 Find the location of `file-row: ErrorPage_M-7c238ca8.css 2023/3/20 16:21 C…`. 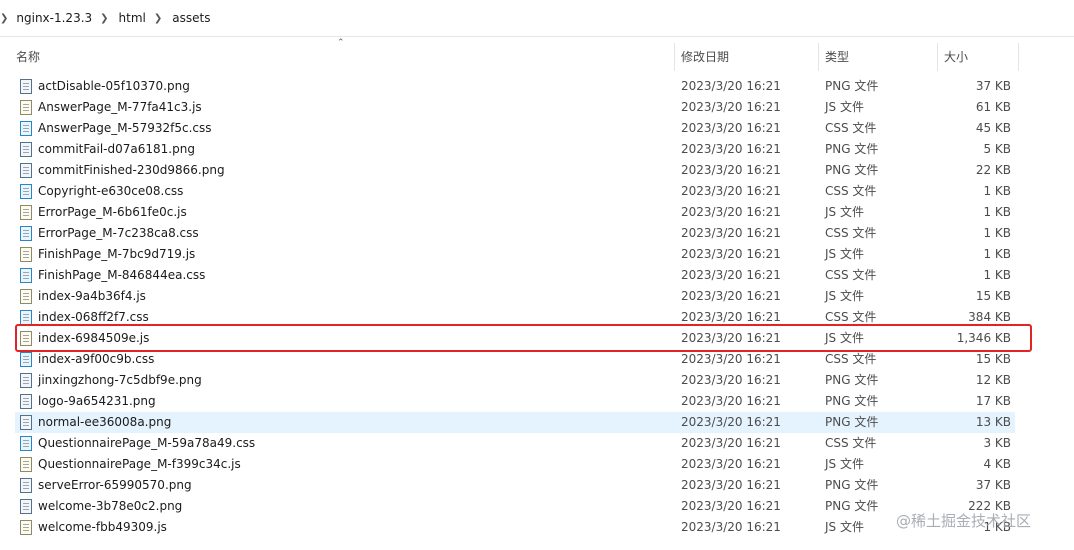

file-row: ErrorPage_M-7c238ca8.css 2023/3/20 16:21 C… is located at coordinates (537, 233).